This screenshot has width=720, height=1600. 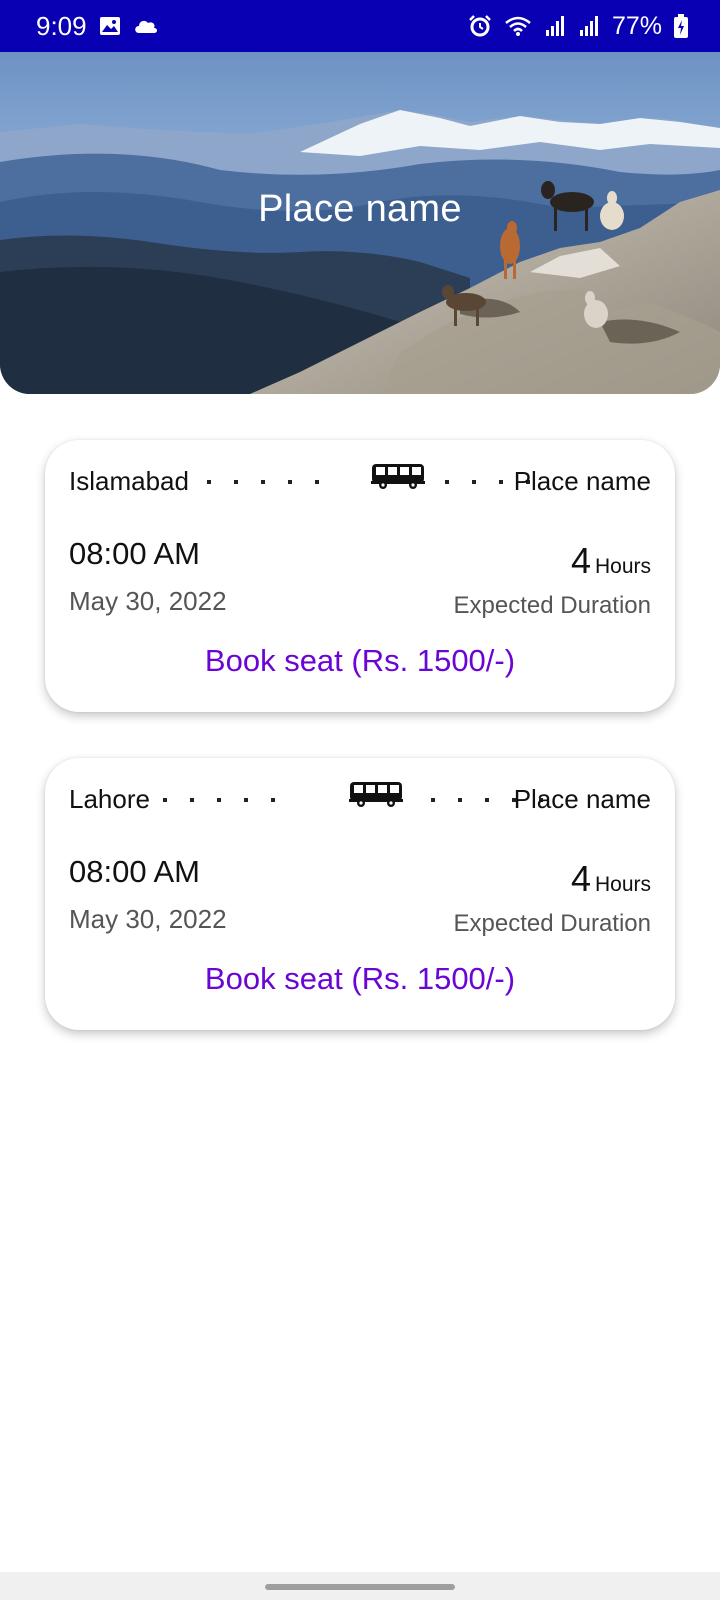 What do you see at coordinates (146, 26) in the screenshot?
I see `cloud-icon` at bounding box center [146, 26].